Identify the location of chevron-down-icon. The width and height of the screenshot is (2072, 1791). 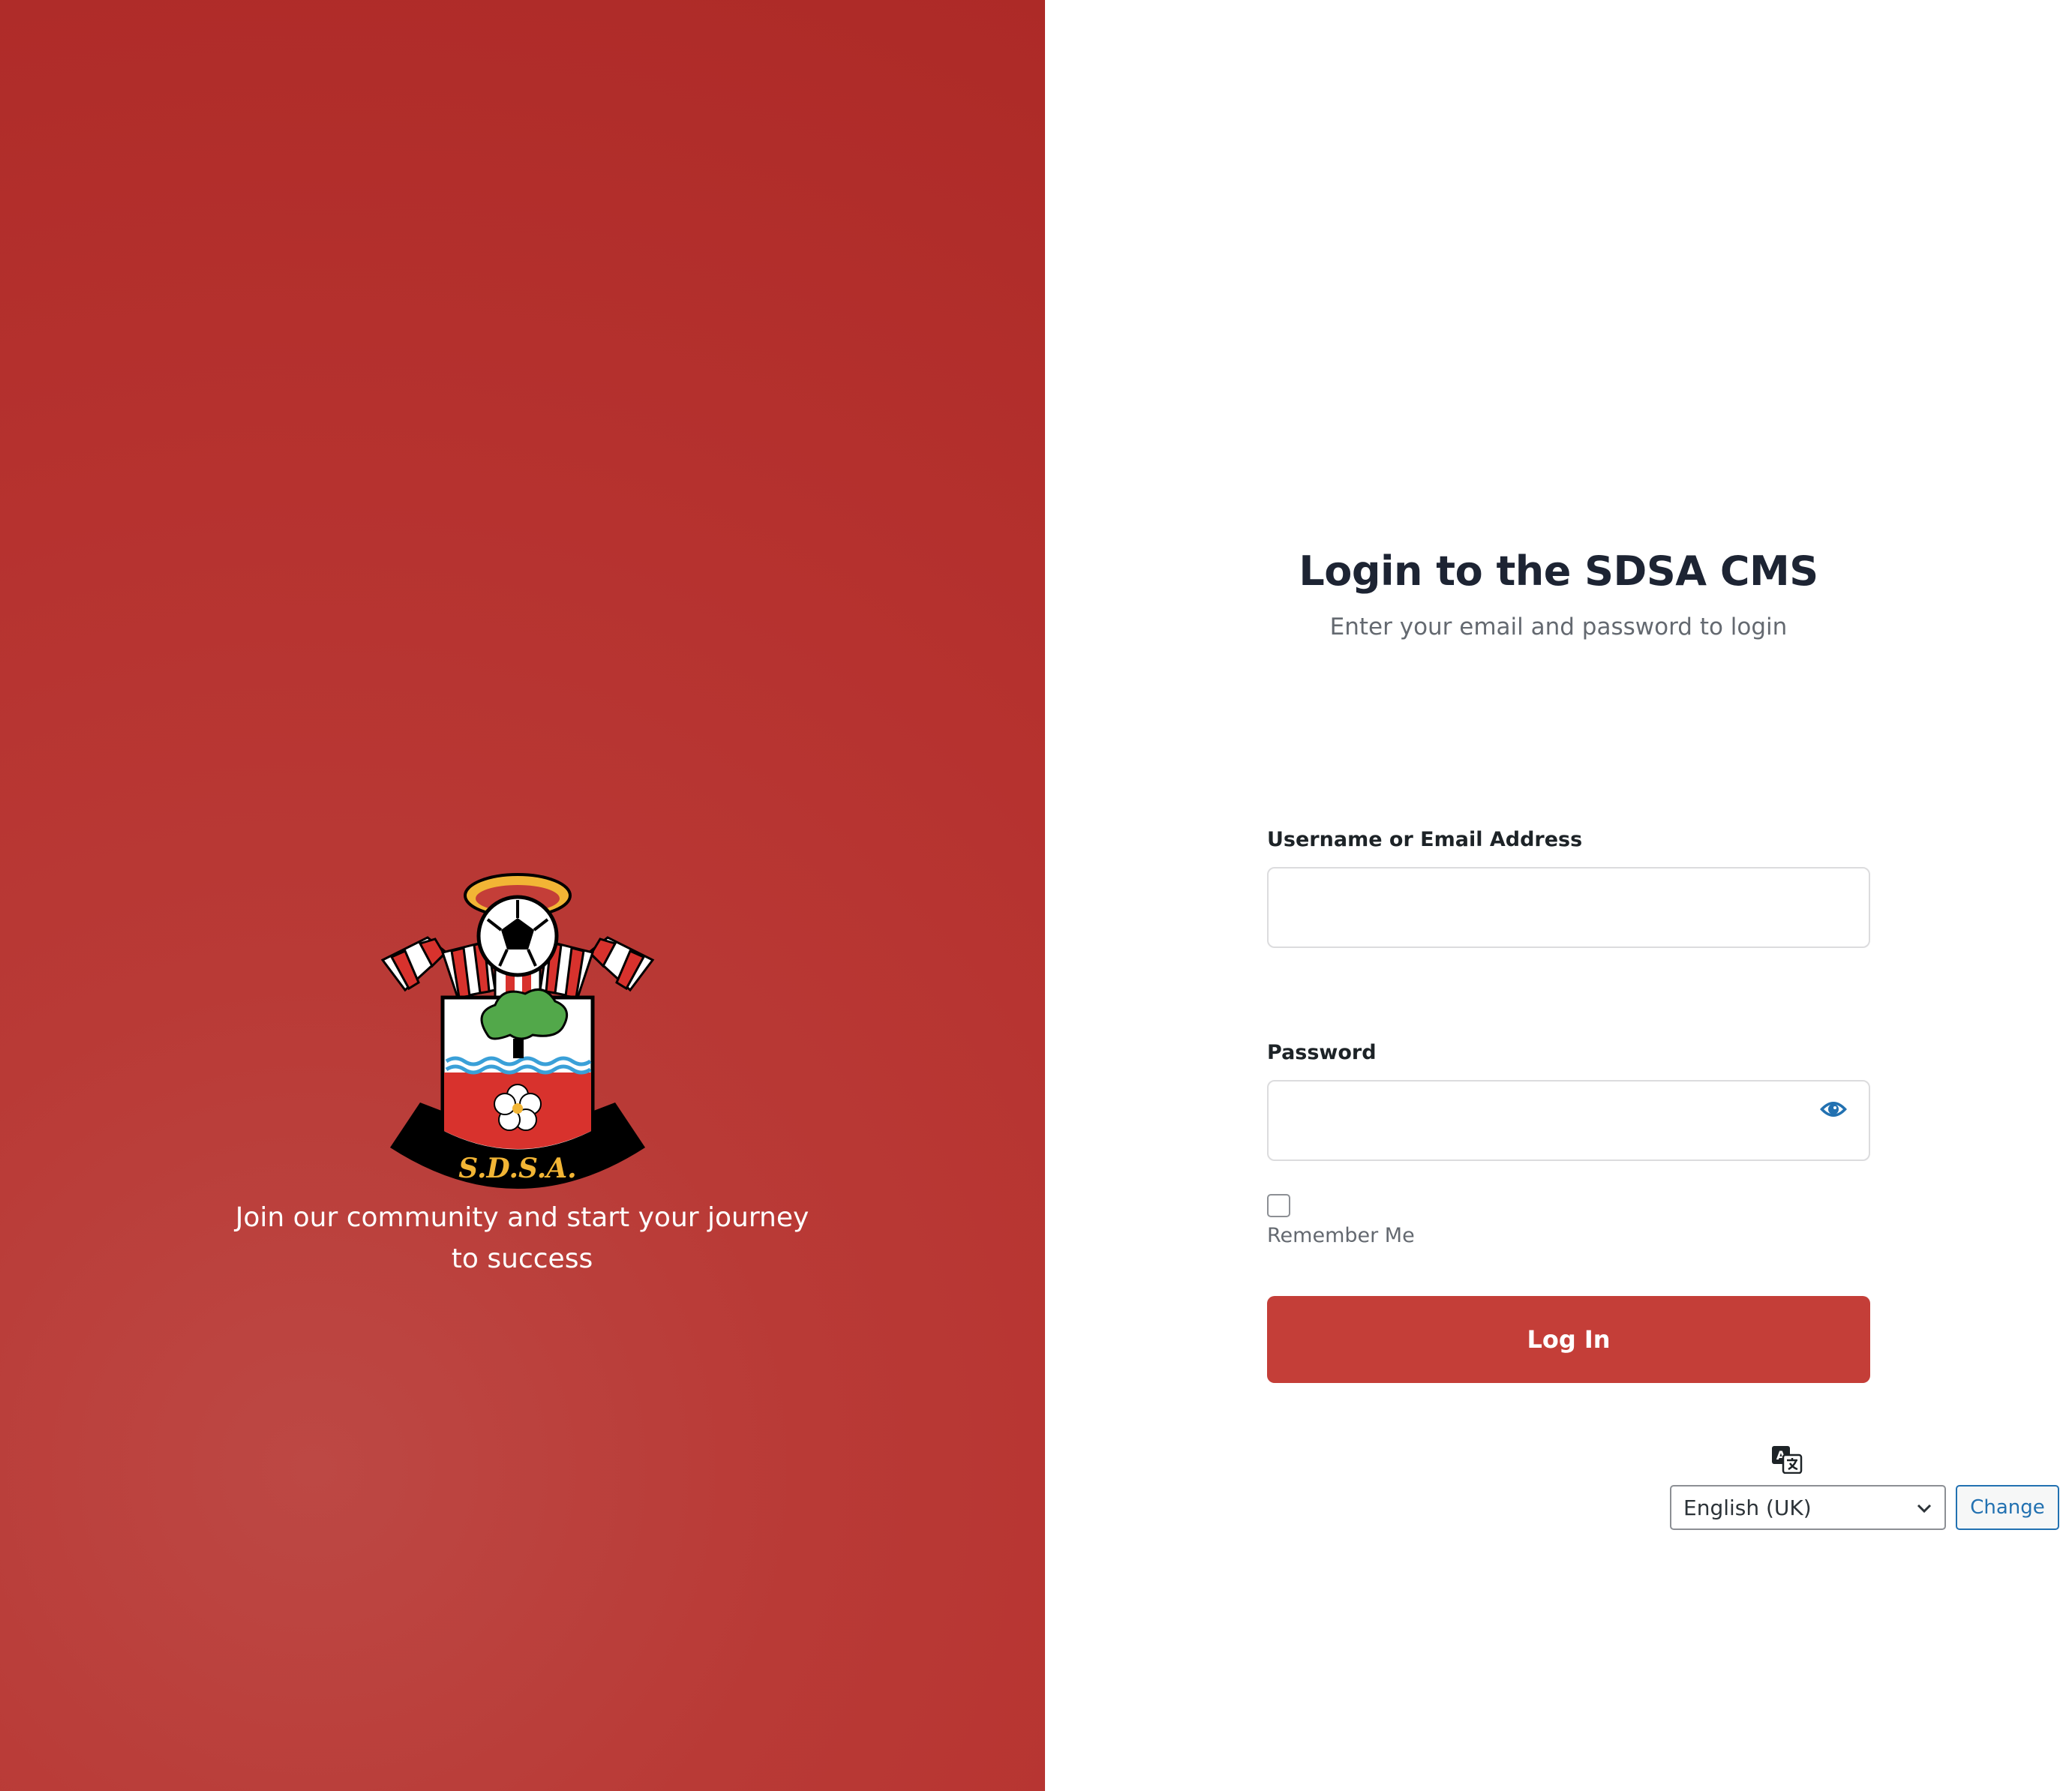
(1924, 1509).